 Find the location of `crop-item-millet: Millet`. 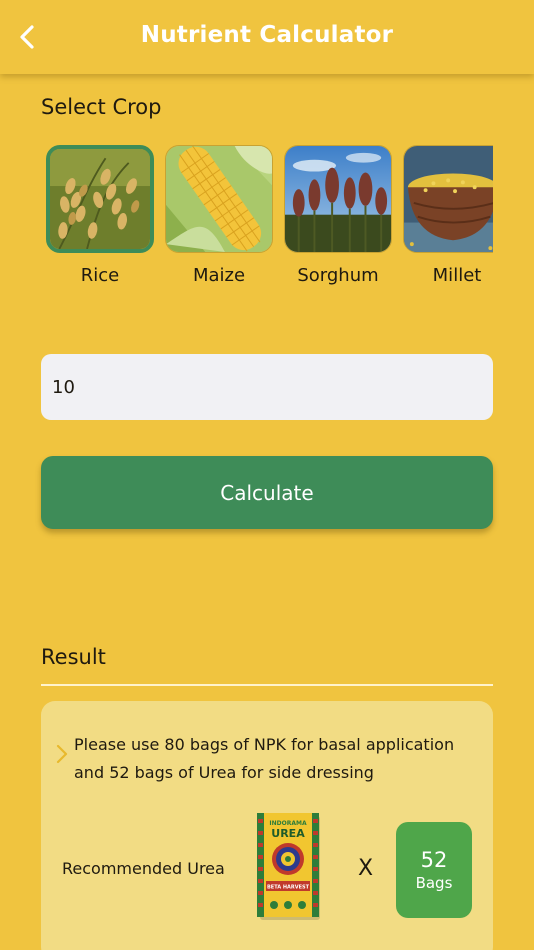

crop-item-millet: Millet is located at coordinates (448, 215).